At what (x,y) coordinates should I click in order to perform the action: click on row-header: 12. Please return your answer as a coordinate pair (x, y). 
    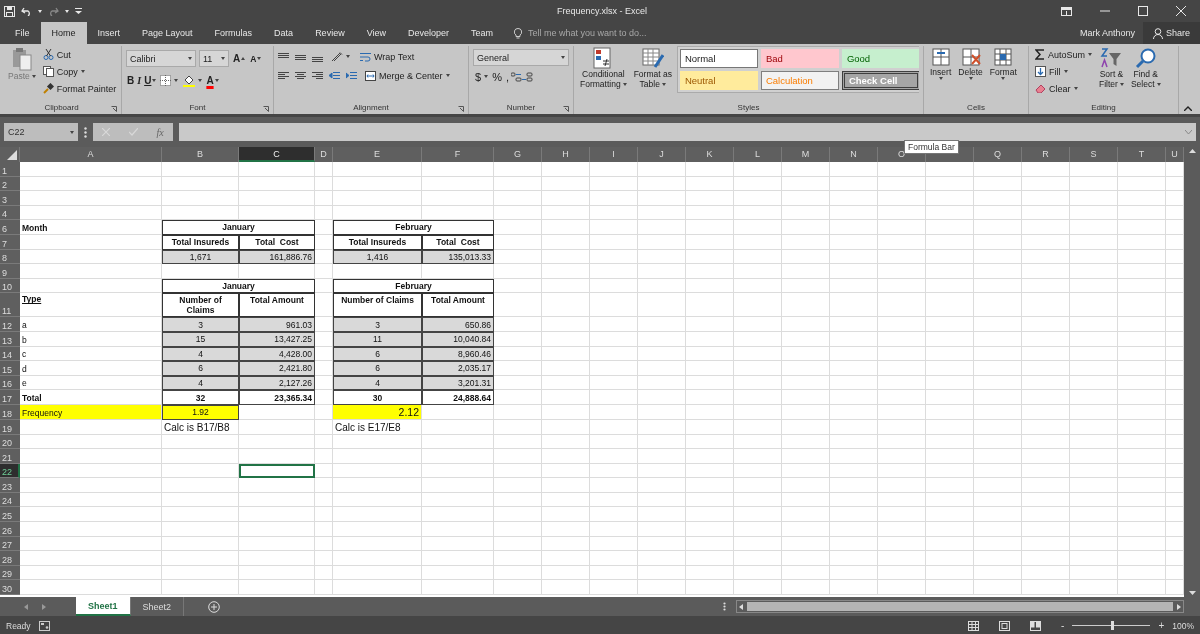
    Looking at the image, I should click on (10, 324).